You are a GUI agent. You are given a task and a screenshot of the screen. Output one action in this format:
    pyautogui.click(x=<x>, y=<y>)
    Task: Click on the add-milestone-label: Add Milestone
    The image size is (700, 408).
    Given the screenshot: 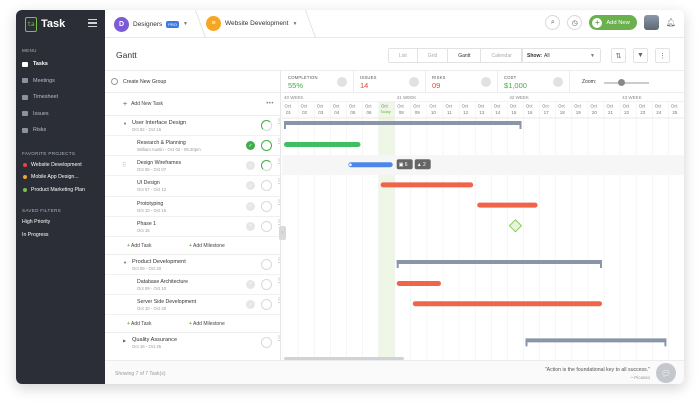 What is the action you would take?
    pyautogui.click(x=209, y=324)
    